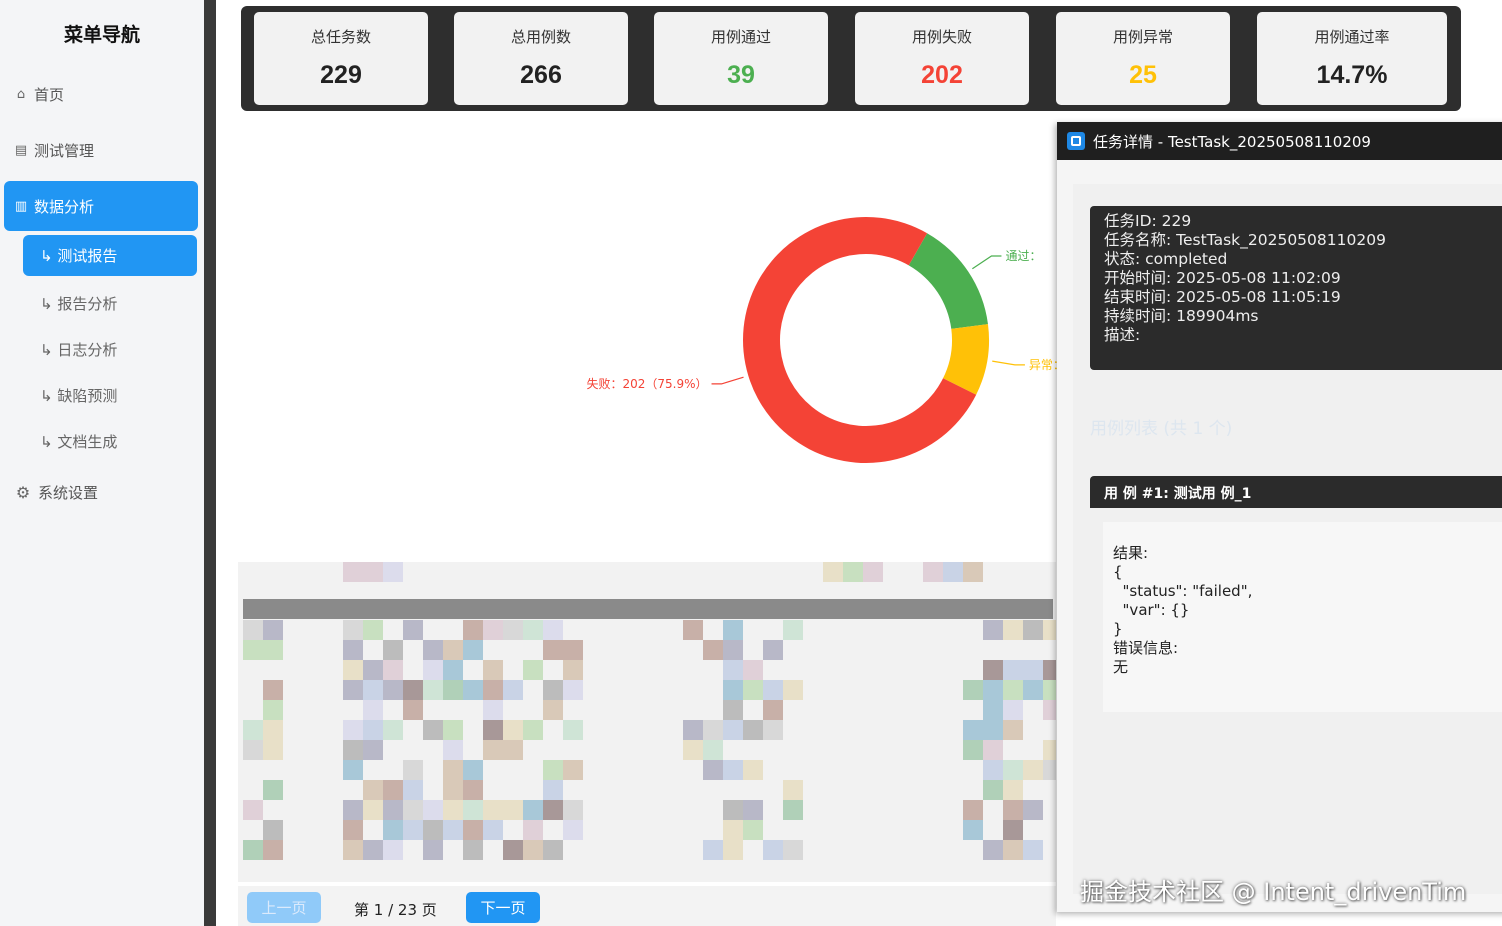 Image resolution: width=1502 pixels, height=926 pixels. What do you see at coordinates (1122, 335) in the screenshot?
I see `task-description: 描述:` at bounding box center [1122, 335].